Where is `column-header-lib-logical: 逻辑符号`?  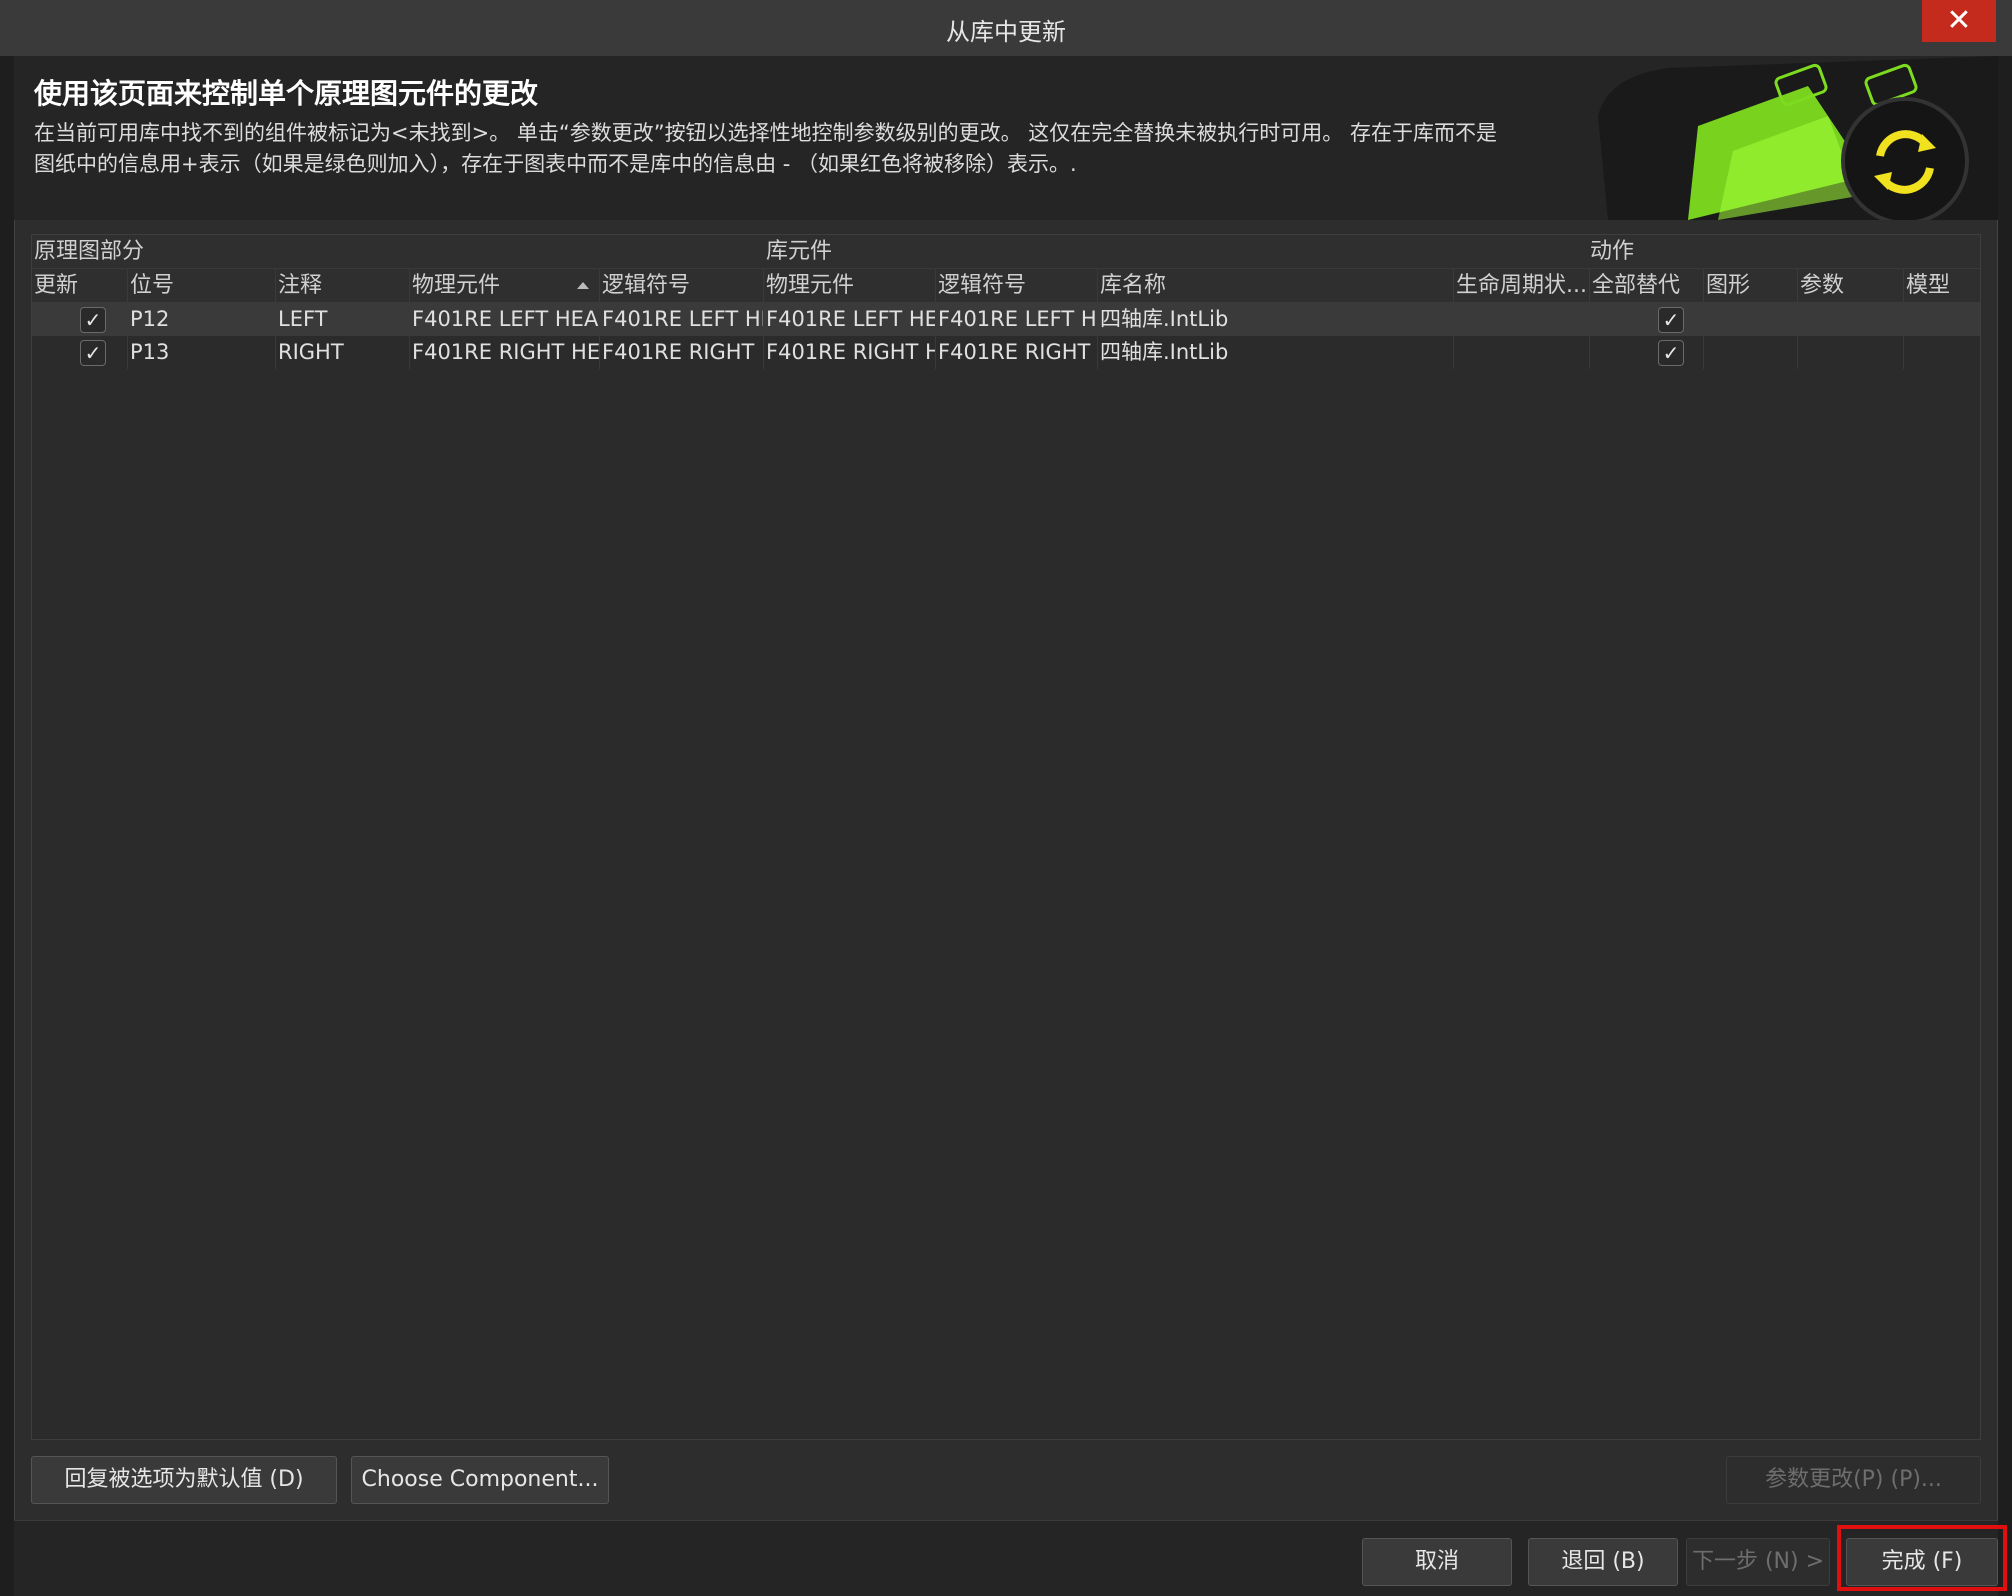 column-header-lib-logical: 逻辑符号 is located at coordinates (1017, 286).